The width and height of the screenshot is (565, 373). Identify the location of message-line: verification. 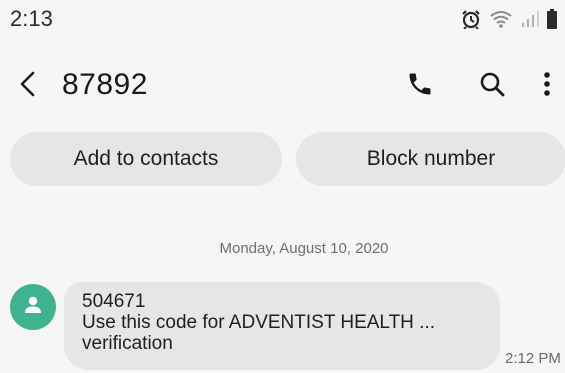
(127, 343).